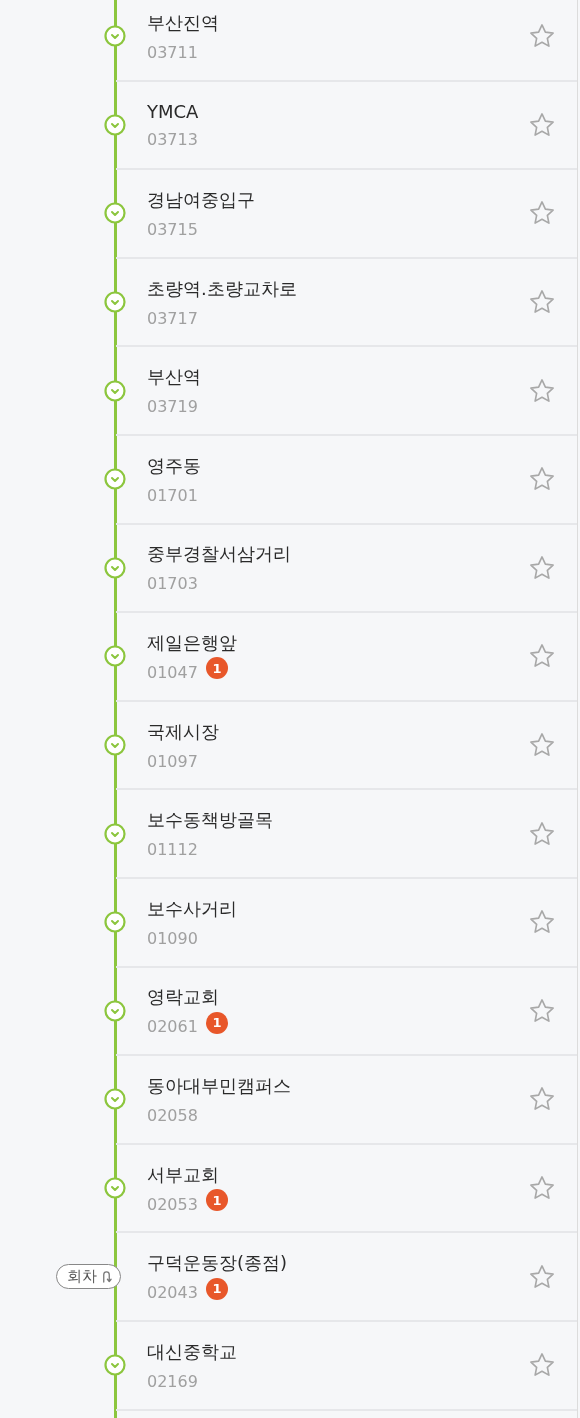 The image size is (580, 1418). What do you see at coordinates (173, 111) in the screenshot?
I see `stop-name: YMCA` at bounding box center [173, 111].